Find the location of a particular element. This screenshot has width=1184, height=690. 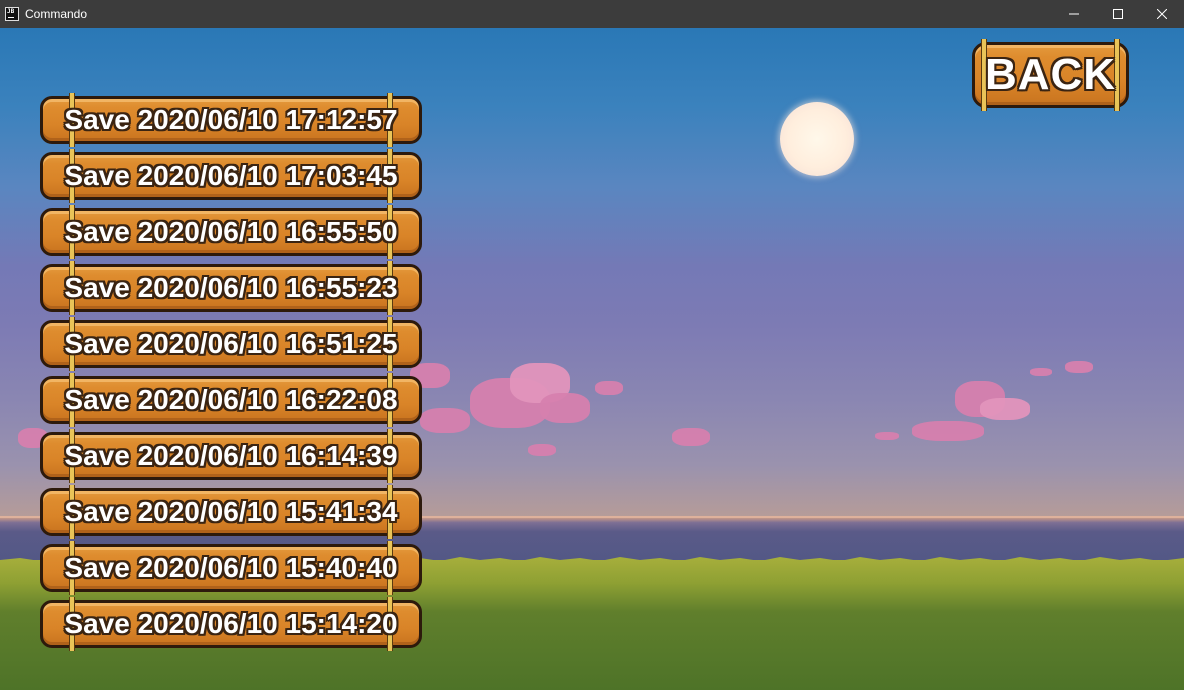

save-slot-label: Save 2020/06/10 15:40:40 is located at coordinates (231, 567).